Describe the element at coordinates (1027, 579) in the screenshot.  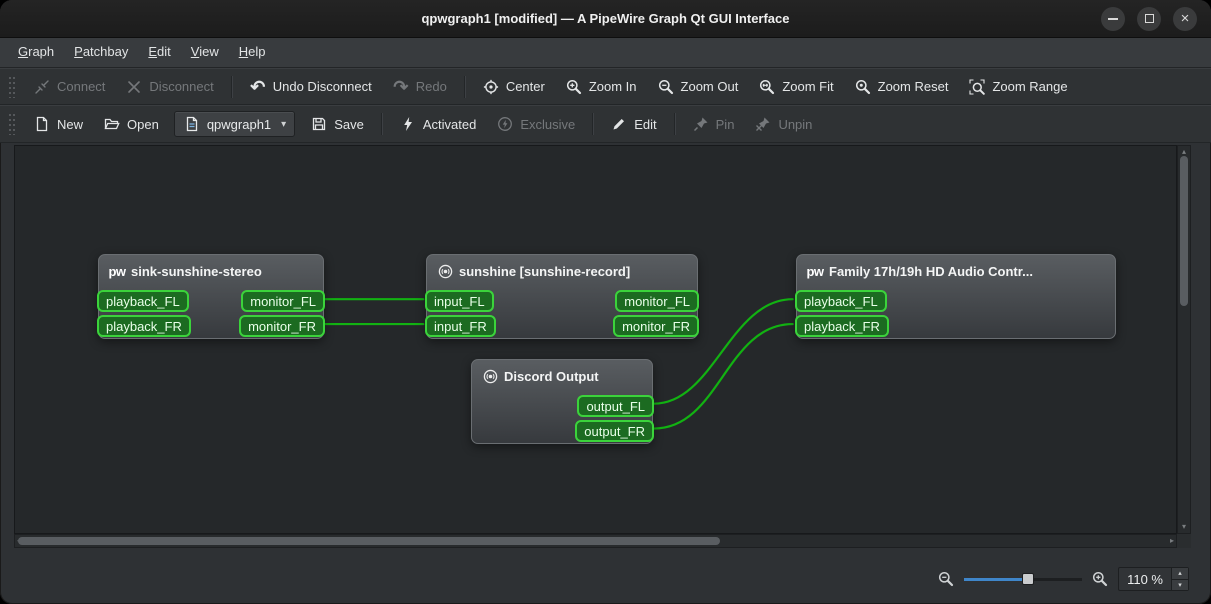
I see `zoom-slider-handle` at that location.